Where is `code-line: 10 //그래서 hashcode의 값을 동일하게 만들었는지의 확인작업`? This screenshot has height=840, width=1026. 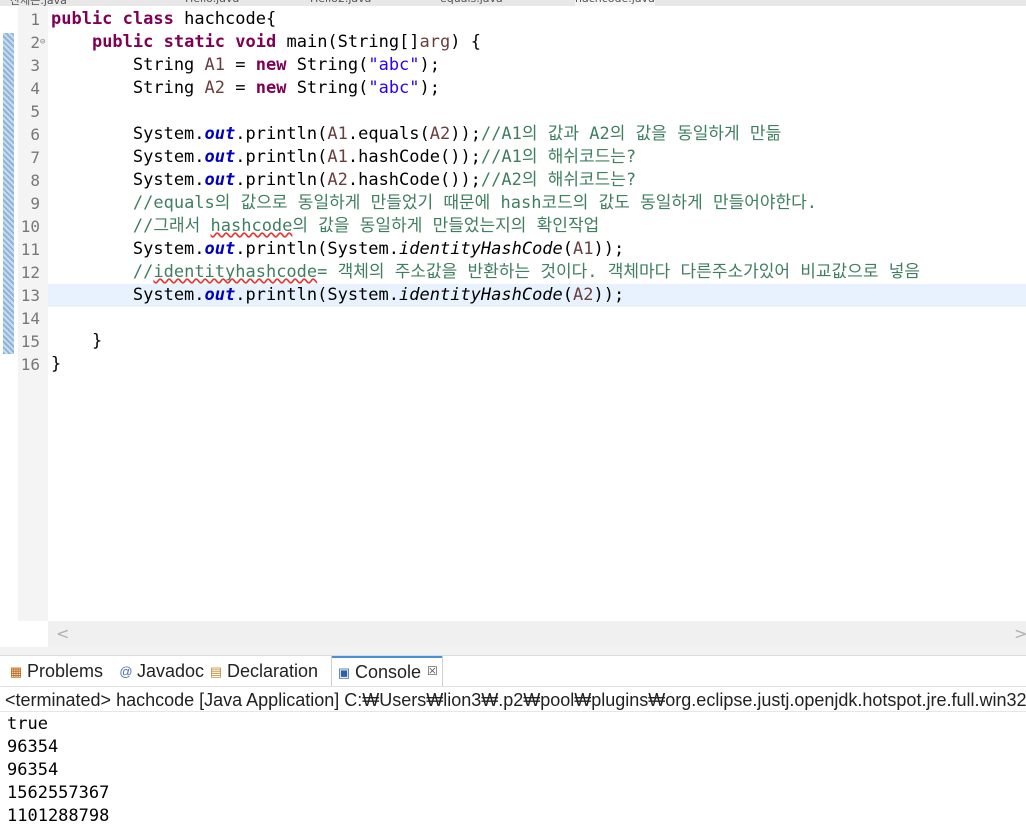 code-line: 10 //그래서 hashcode의 값을 동일하게 만들었는지의 확인작업 is located at coordinates (513, 226).